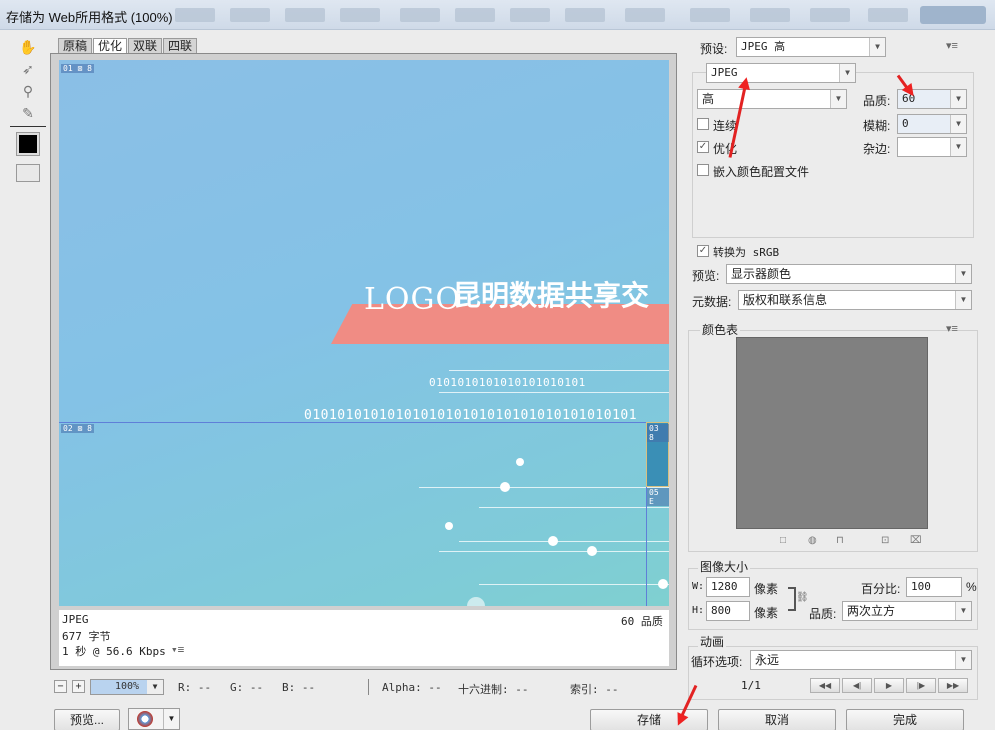  I want to click on close-button, so click(953, 15).